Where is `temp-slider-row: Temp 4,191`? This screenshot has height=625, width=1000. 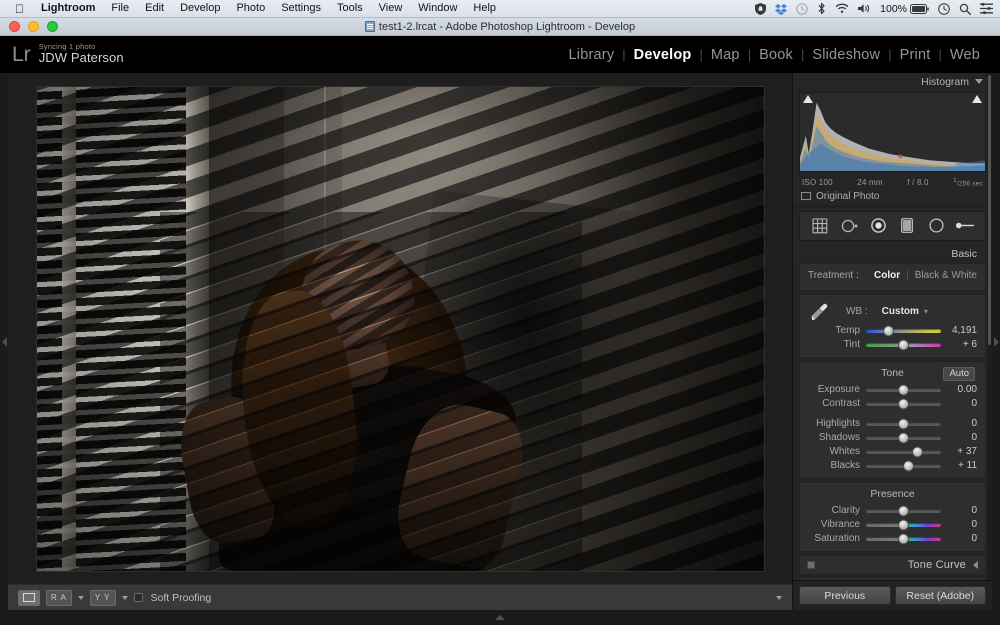
temp-slider-row: Temp 4,191 is located at coordinates (892, 331).